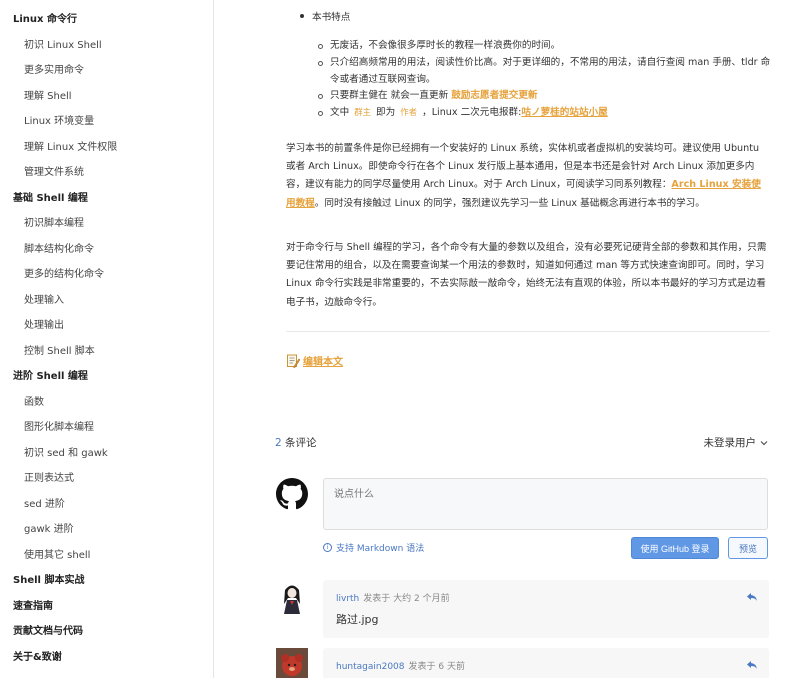 Image resolution: width=800 pixels, height=678 pixels. Describe the element at coordinates (106, 350) in the screenshot. I see `sidebar-item: 控制 Shell 脚本` at that location.